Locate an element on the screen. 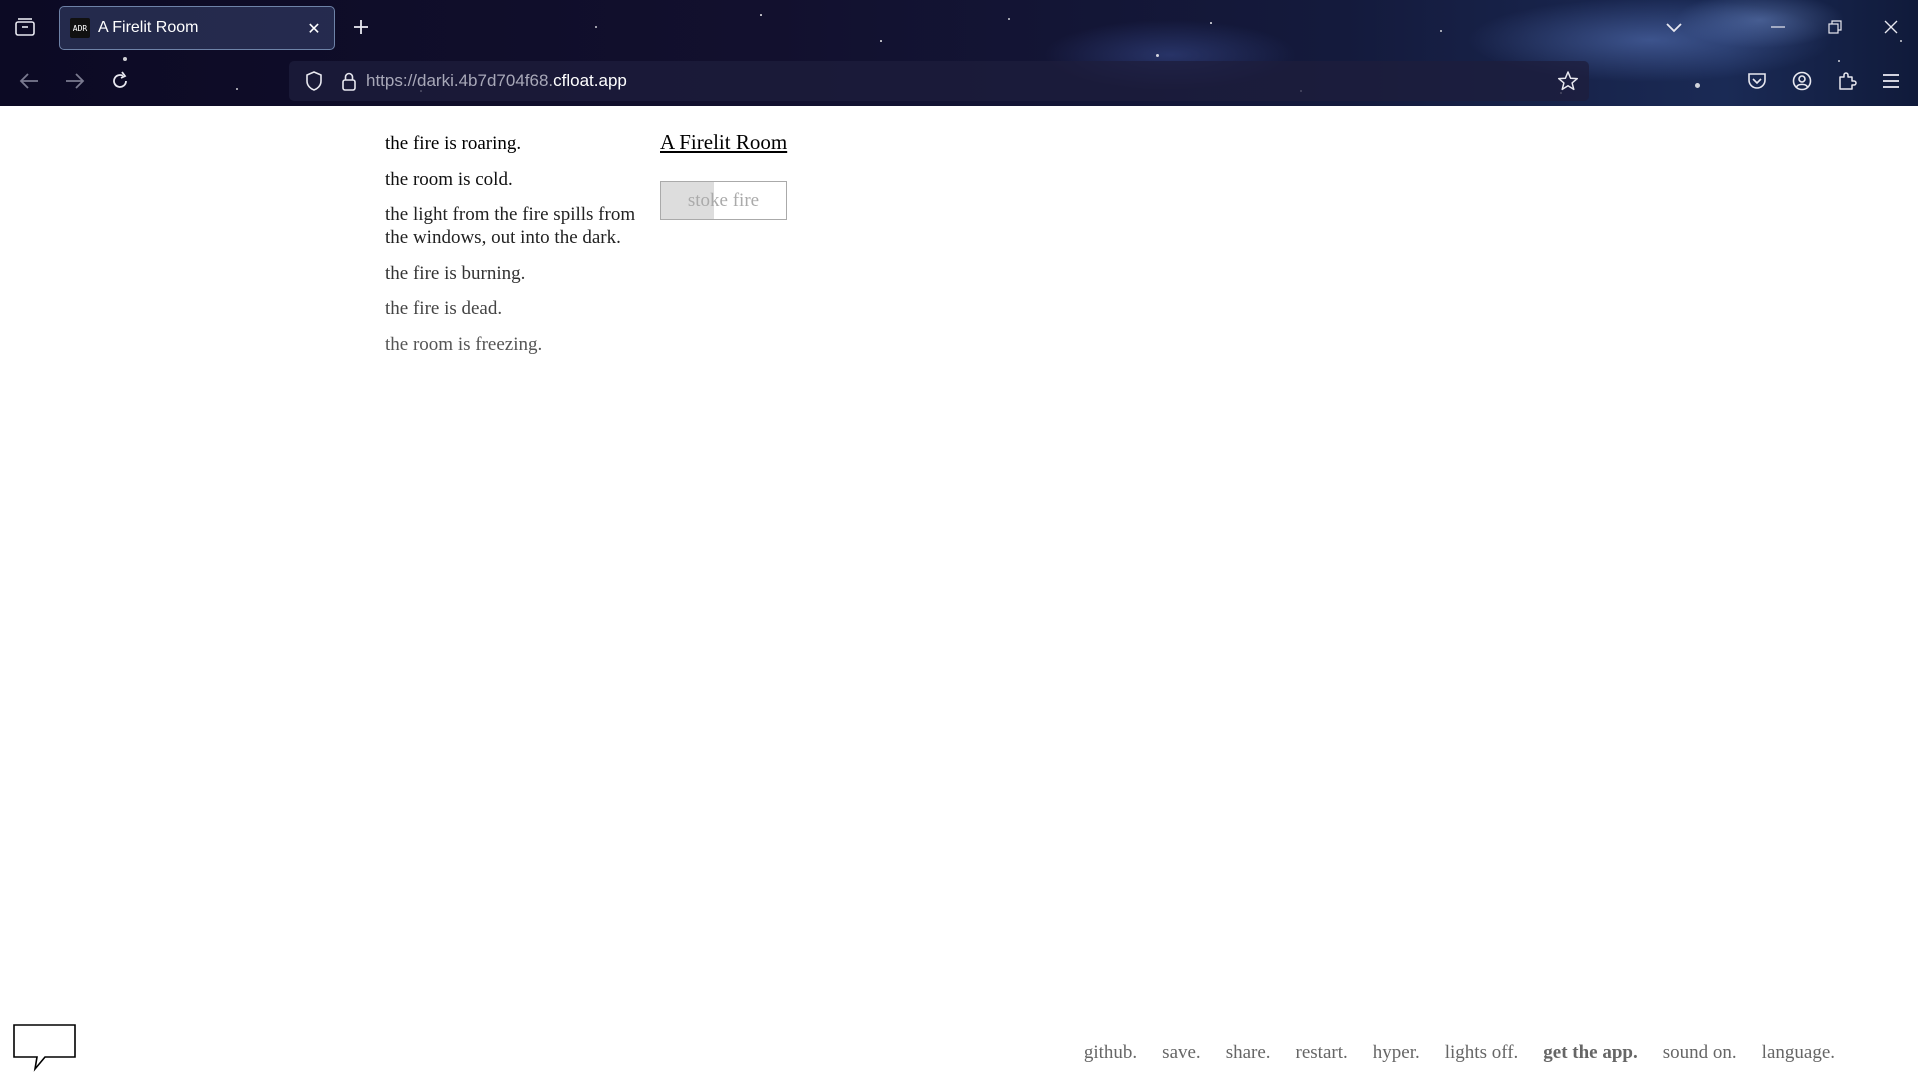 This screenshot has width=1918, height=1078. app-menu-hamburger-icon is located at coordinates (1891, 81).